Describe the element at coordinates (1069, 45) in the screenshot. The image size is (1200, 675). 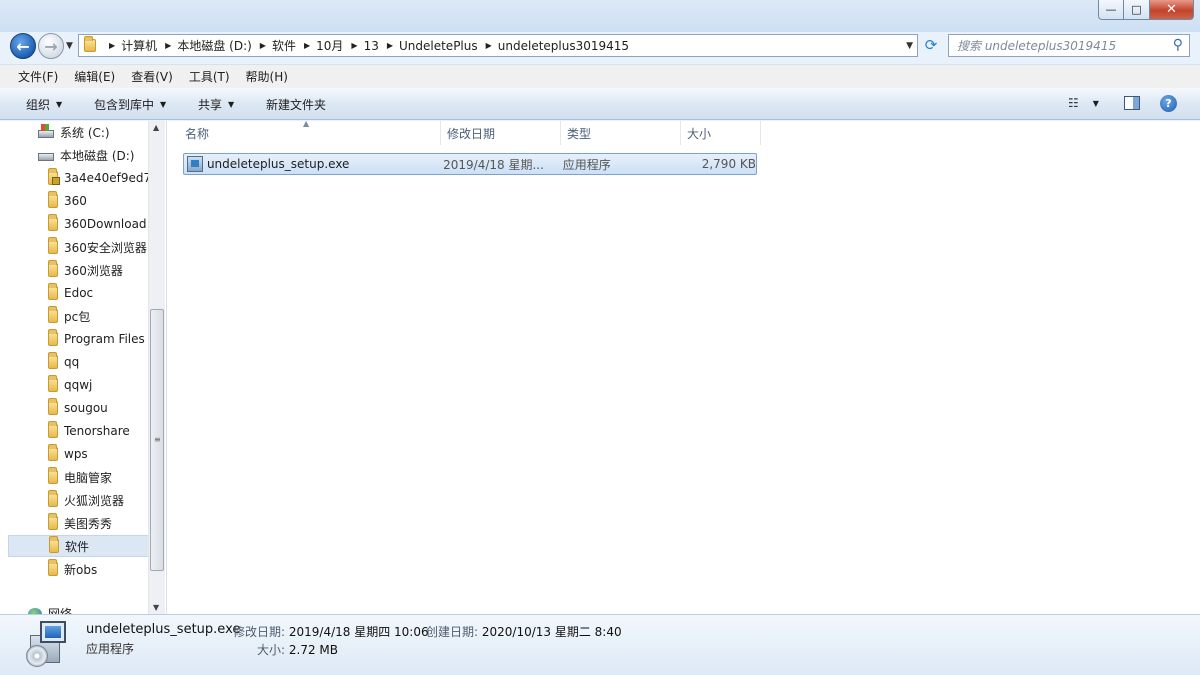
I see `search-input: 搜索 undeleteplus3019415 ⚲` at that location.